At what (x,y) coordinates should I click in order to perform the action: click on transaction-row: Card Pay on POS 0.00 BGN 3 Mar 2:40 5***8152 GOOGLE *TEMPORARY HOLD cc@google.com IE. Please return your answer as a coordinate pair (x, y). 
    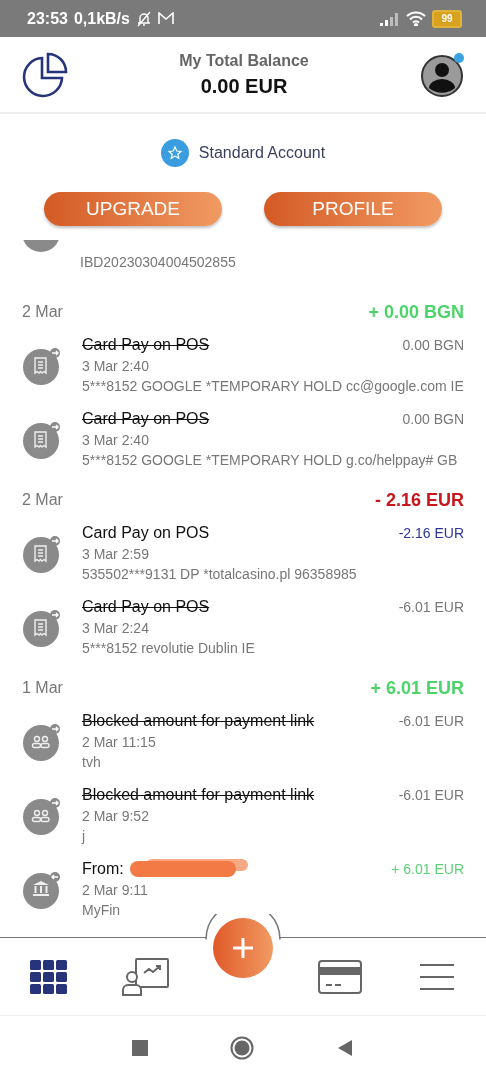
    Looking at the image, I should click on (243, 369).